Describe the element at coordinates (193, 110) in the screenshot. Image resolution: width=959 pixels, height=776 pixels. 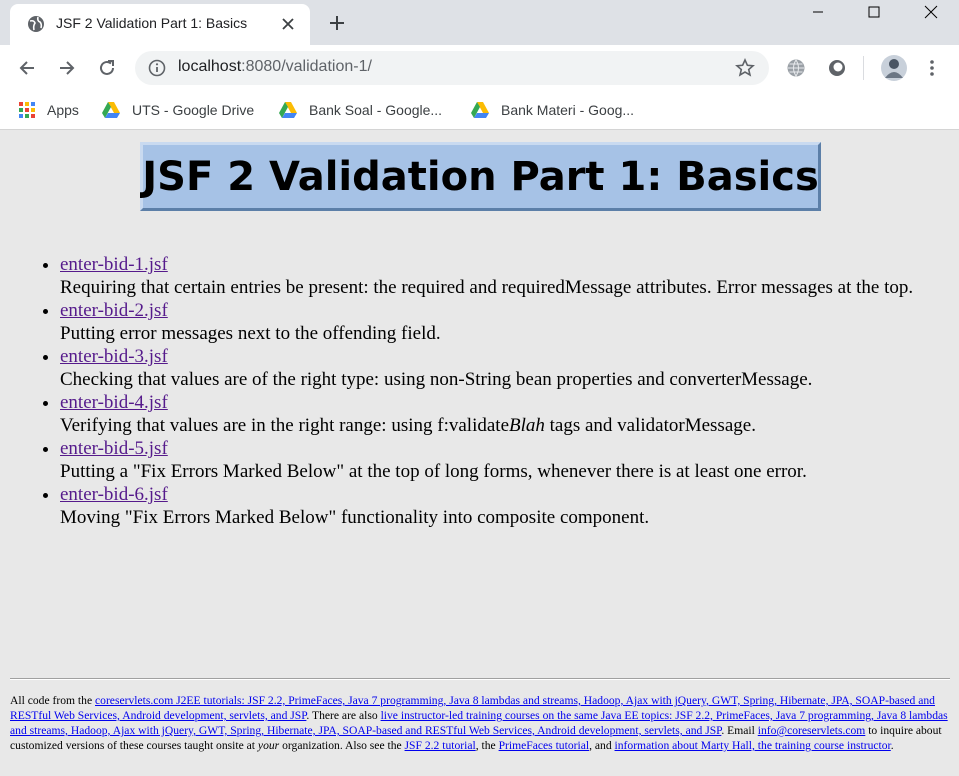
I see `bookmark-label: UTS - Google Drive` at that location.